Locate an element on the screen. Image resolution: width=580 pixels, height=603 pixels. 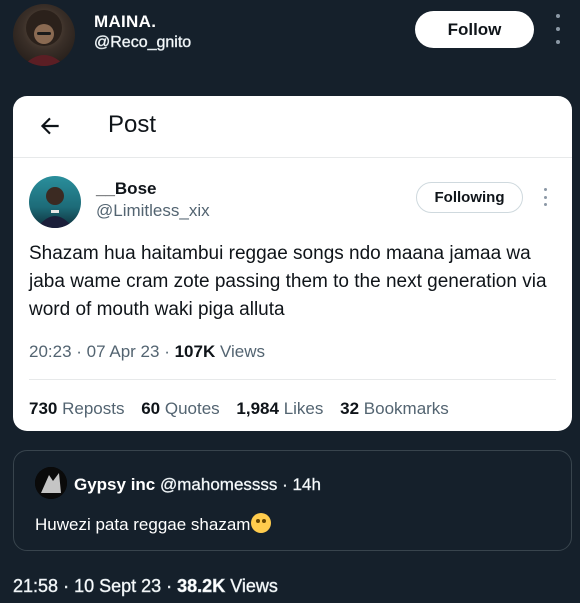
views-count: 107K is located at coordinates (195, 351).